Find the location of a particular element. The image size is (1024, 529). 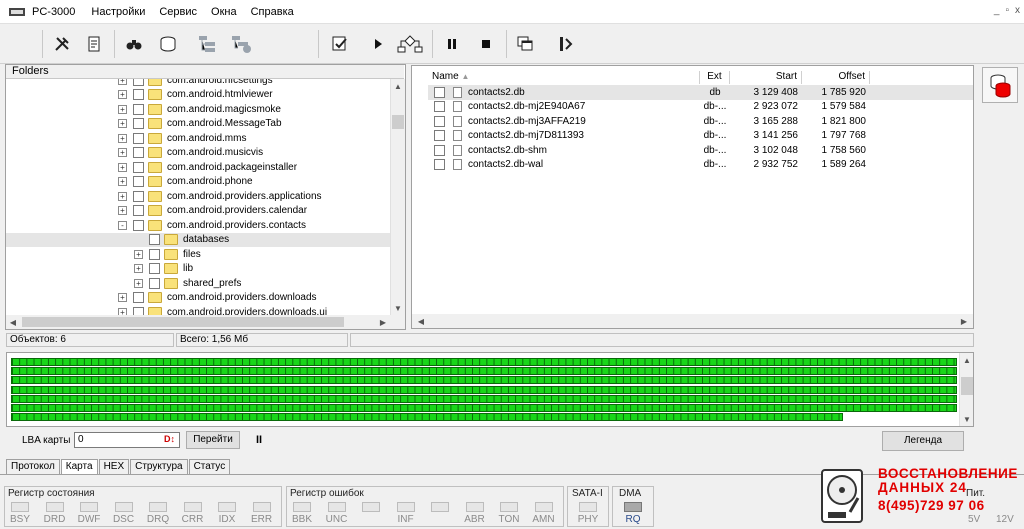

tree-item: + com.android.MessageTab is located at coordinates (198, 124).